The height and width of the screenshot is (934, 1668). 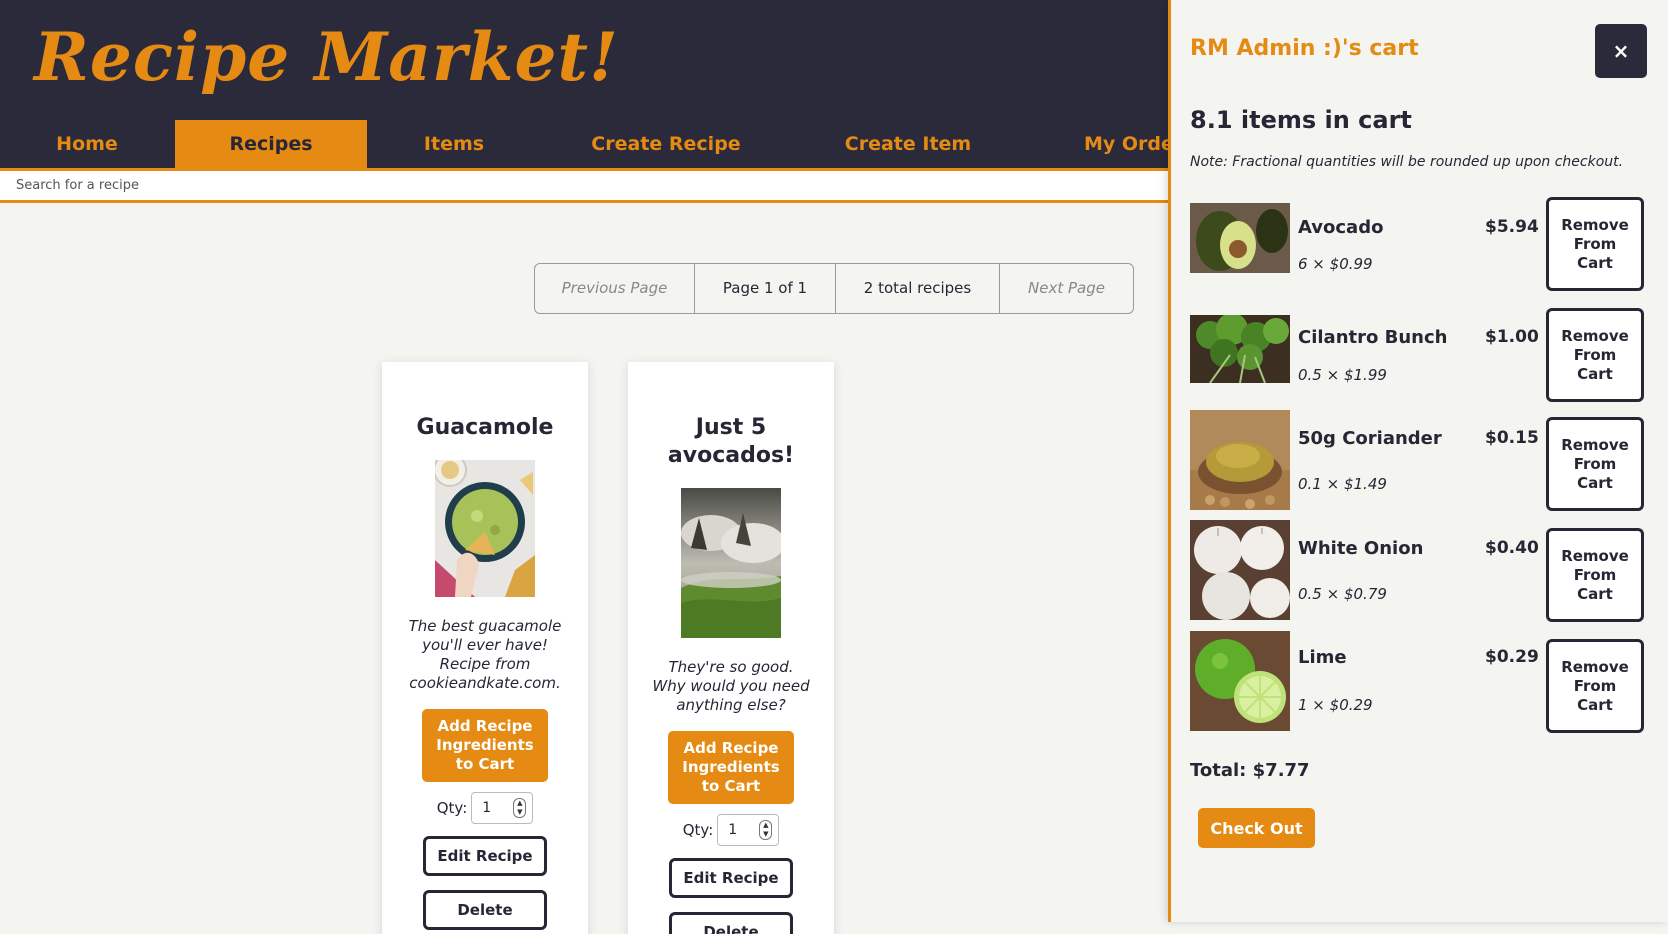 What do you see at coordinates (1342, 375) in the screenshot?
I see `cart-item-quantity: 0.5 × $1.99` at bounding box center [1342, 375].